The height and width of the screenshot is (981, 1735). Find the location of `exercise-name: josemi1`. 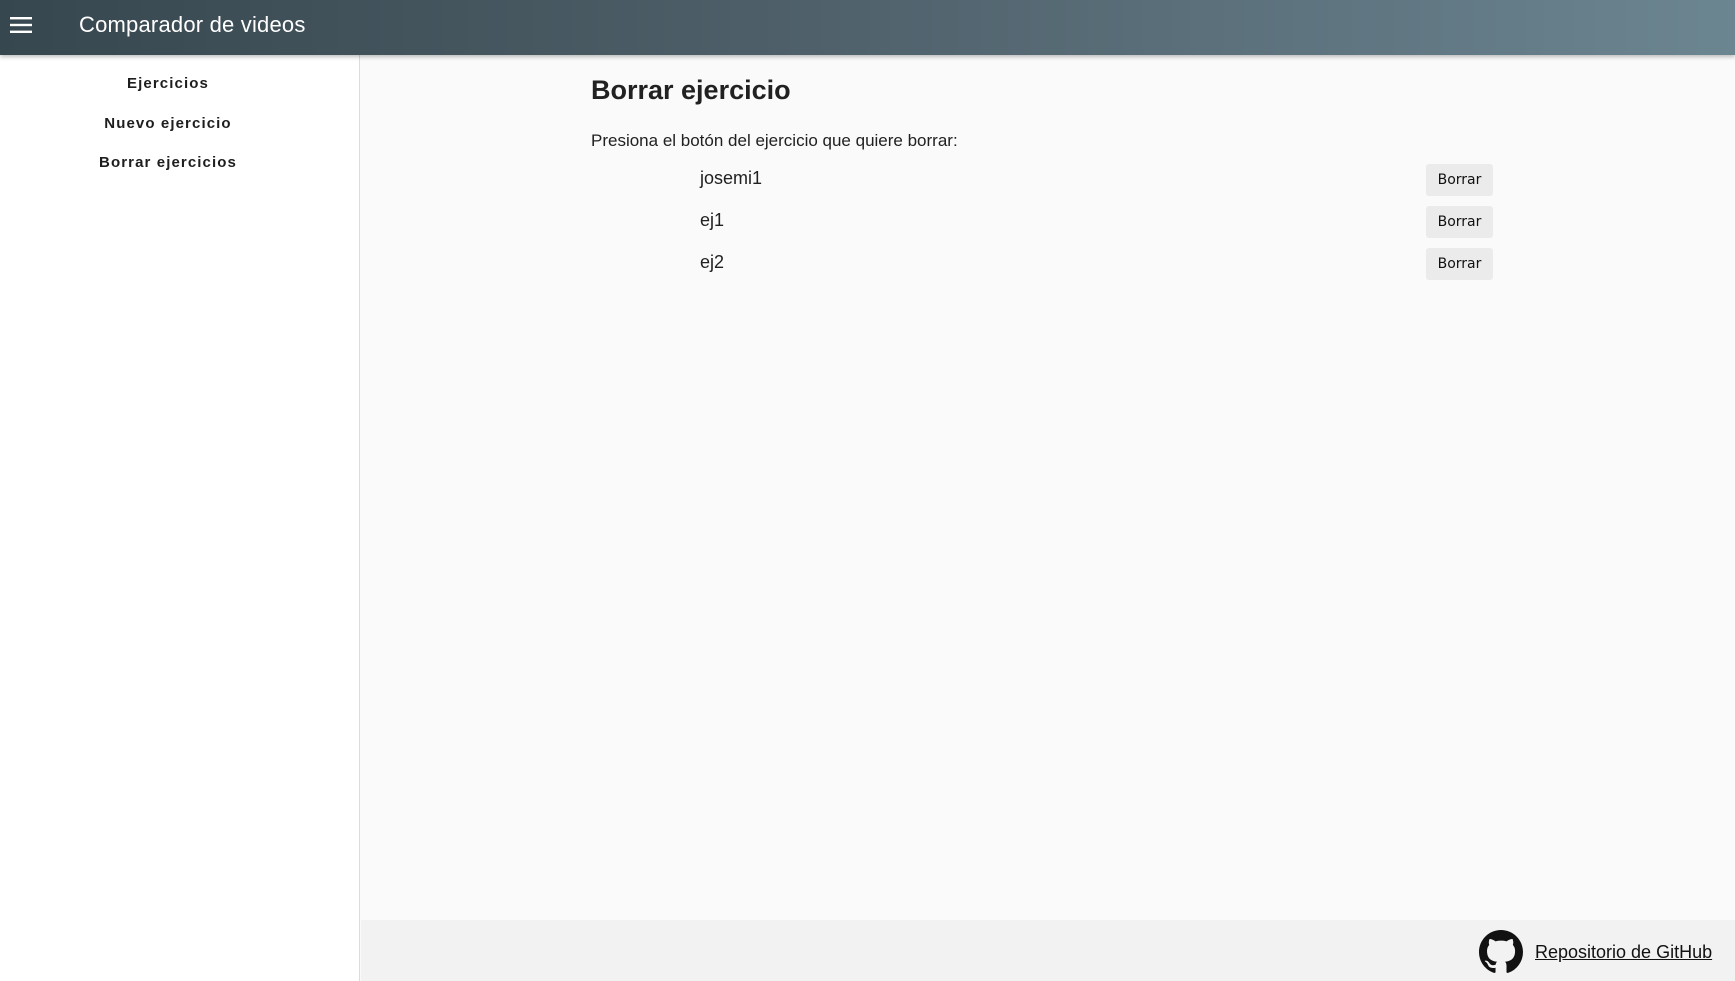

exercise-name: josemi1 is located at coordinates (731, 178).